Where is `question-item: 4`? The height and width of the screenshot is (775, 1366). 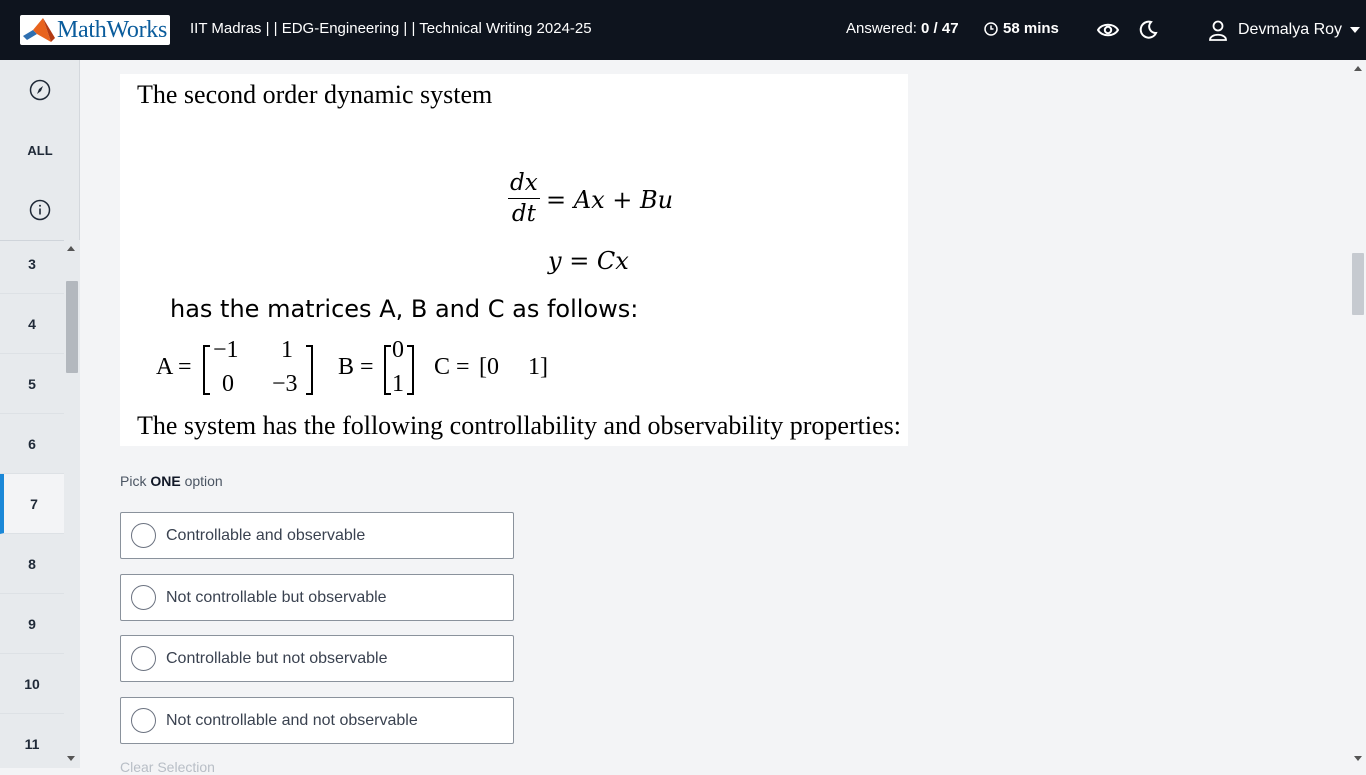
question-item: 4 is located at coordinates (32, 324).